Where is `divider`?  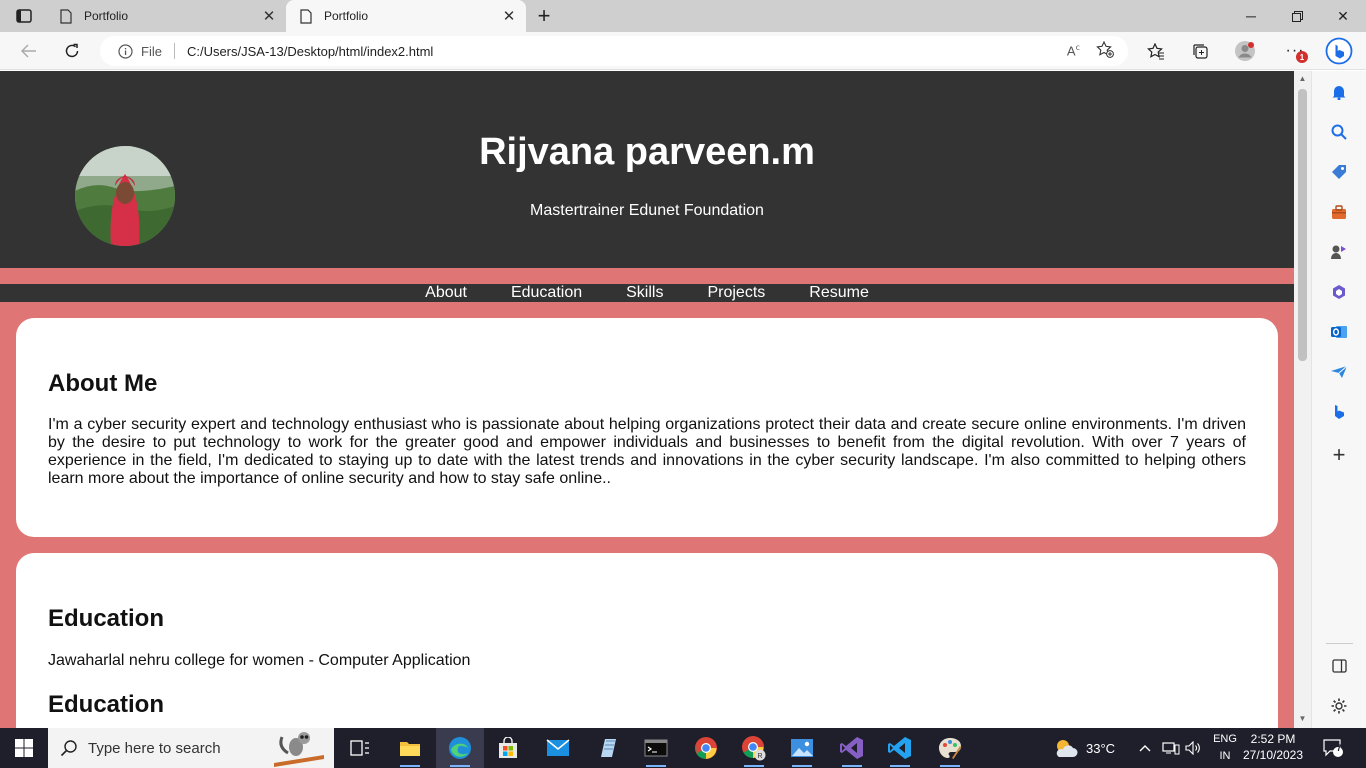 divider is located at coordinates (174, 51).